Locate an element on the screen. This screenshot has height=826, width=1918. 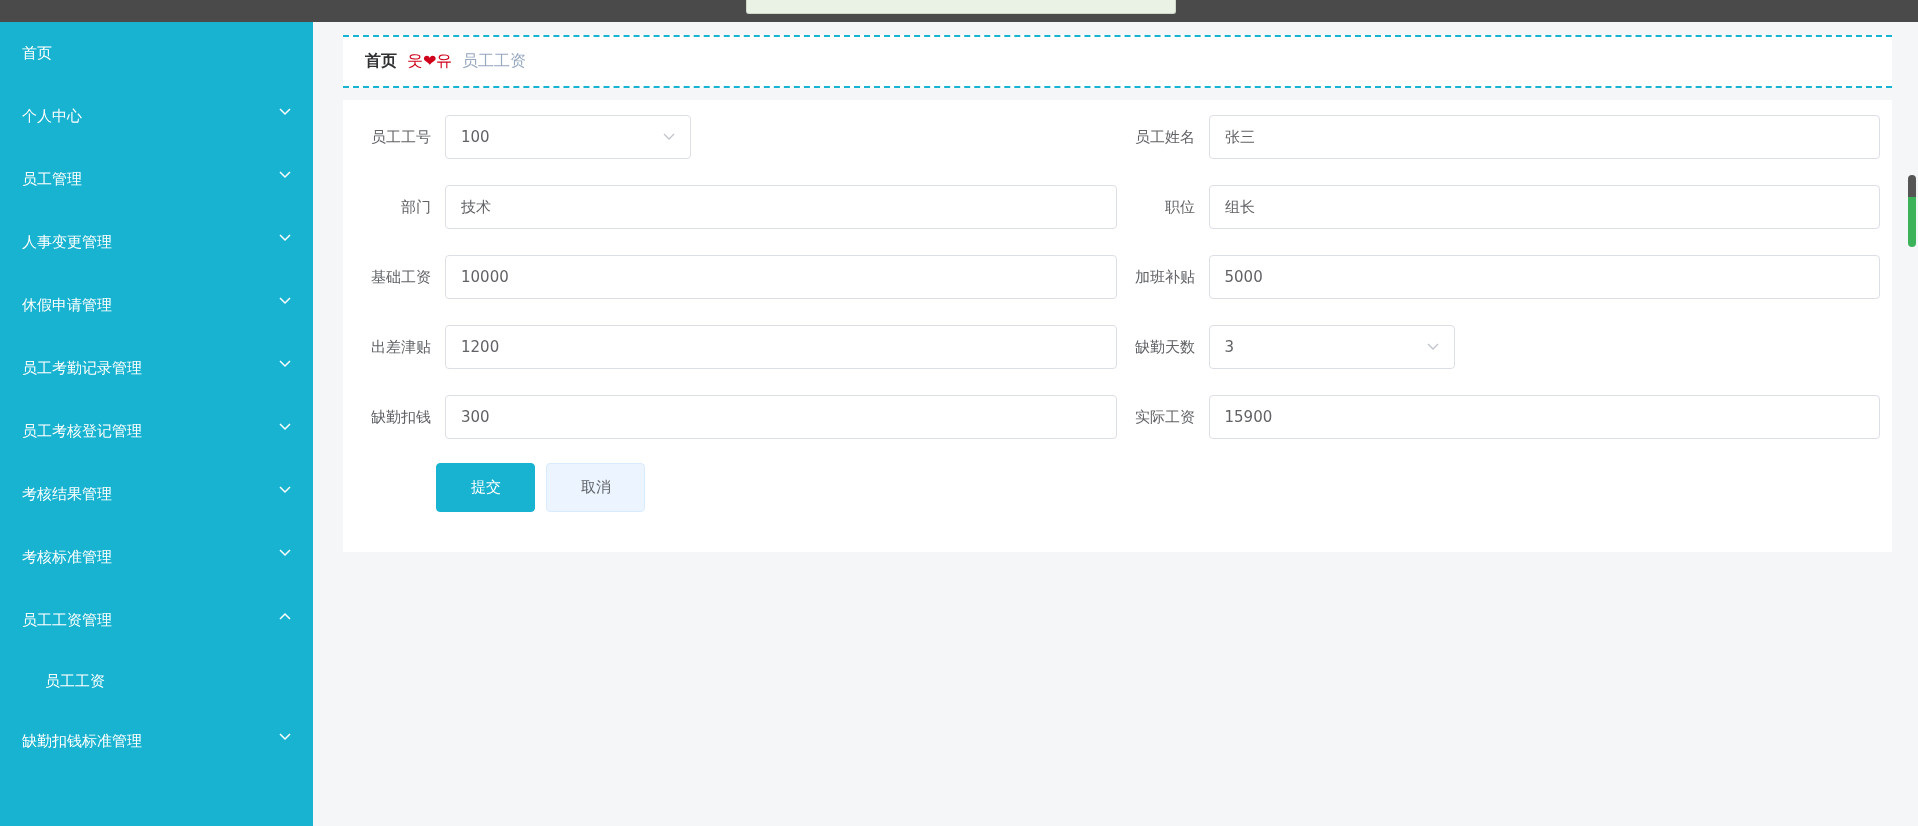
menu-label: 人事变更管理 is located at coordinates (67, 242).